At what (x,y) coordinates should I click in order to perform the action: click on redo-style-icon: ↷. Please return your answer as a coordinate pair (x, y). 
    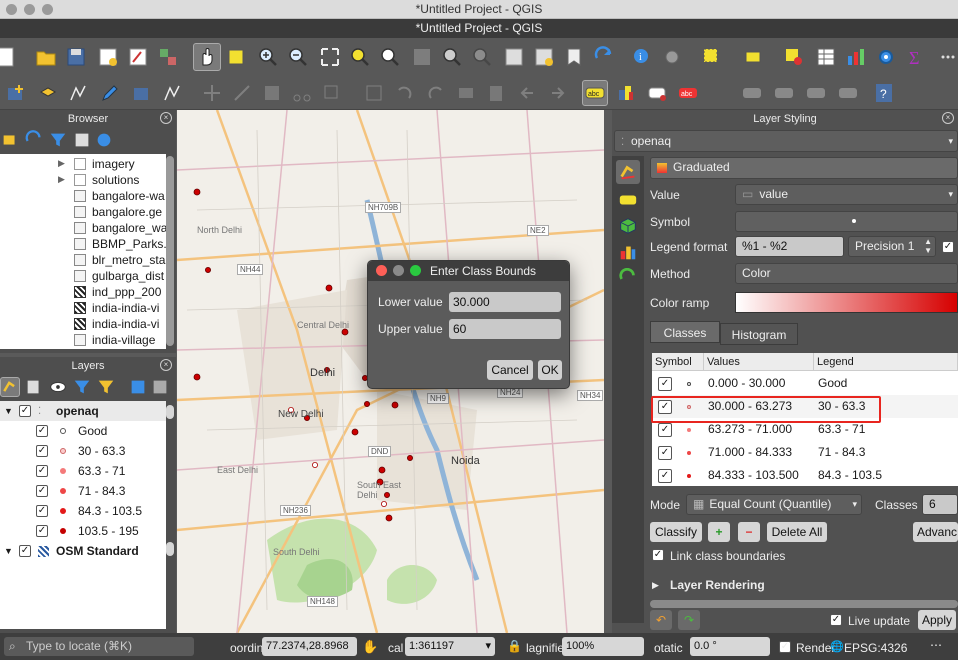
    Looking at the image, I should click on (689, 620).